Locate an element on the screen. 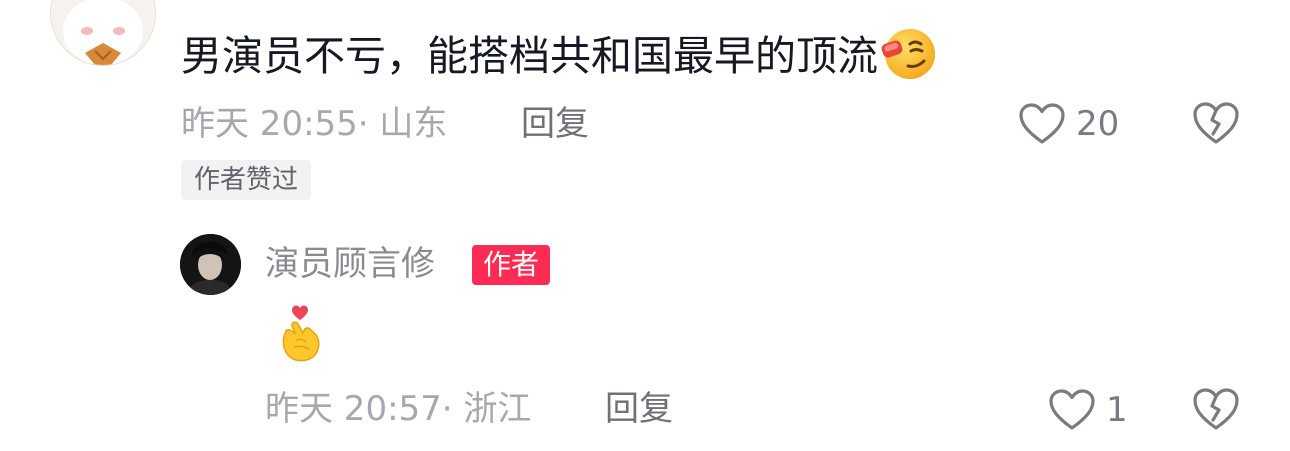  cat-avatar-icon is located at coordinates (103, 32).